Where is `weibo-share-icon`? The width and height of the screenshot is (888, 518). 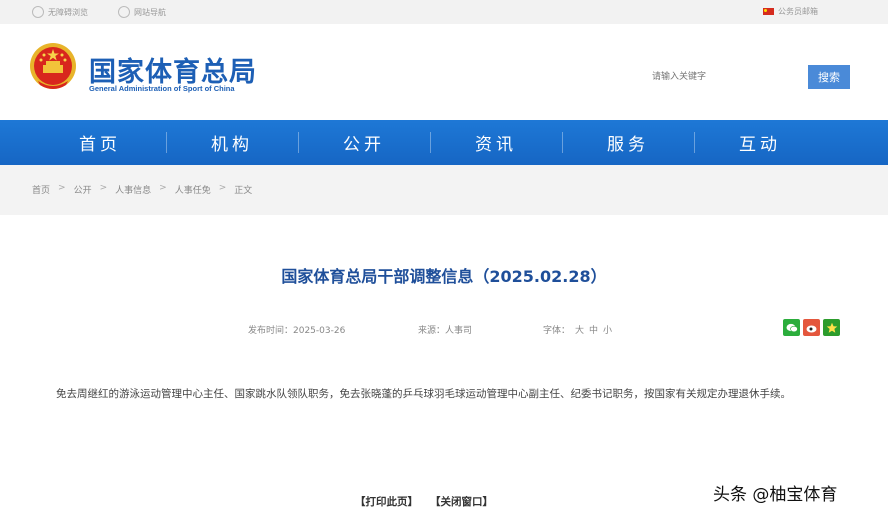
weibo-share-icon is located at coordinates (811, 327).